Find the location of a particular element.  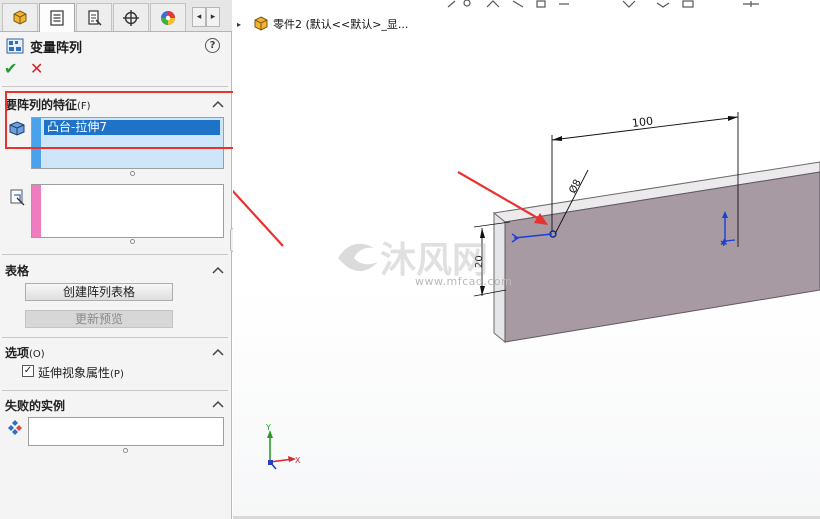

options-section-title: 选项(O) is located at coordinates (25, 352).